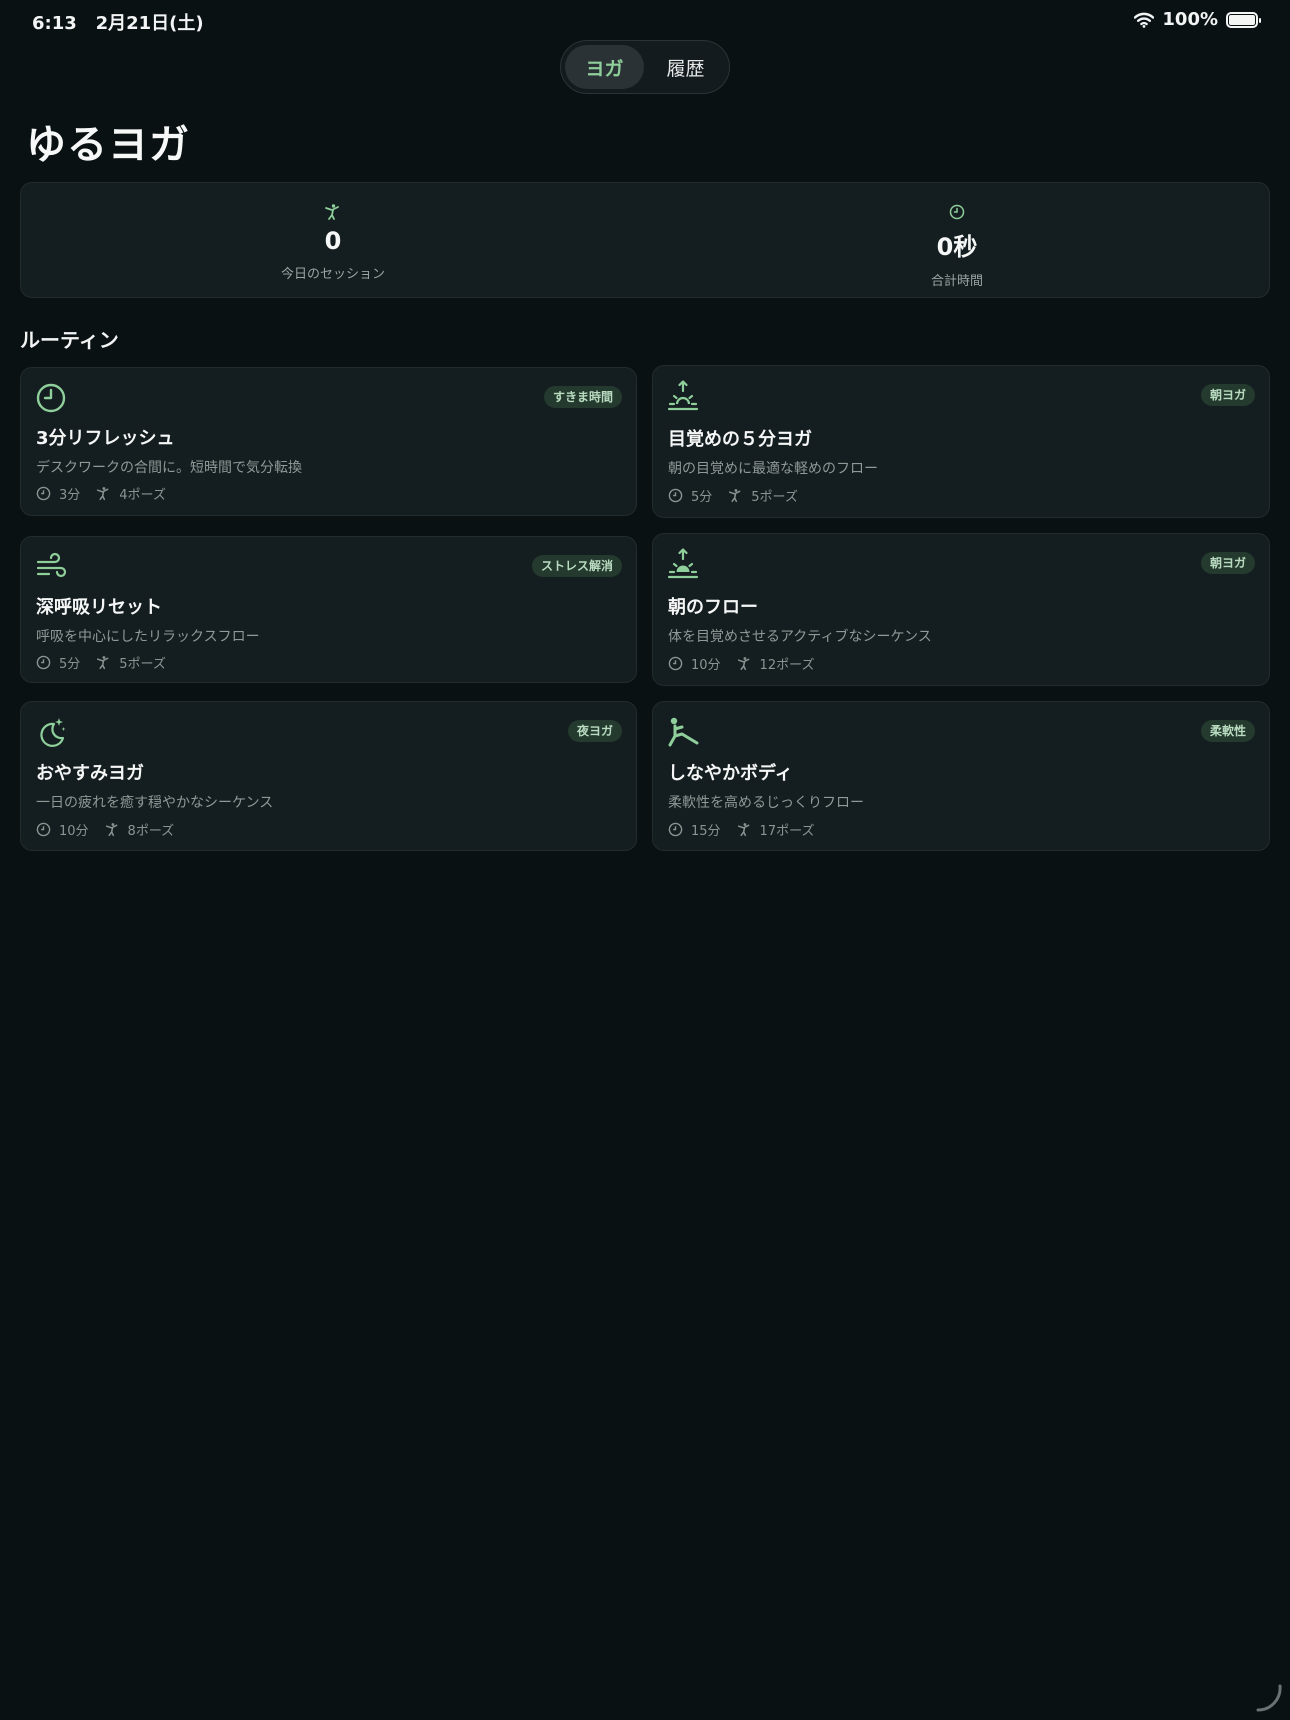 The width and height of the screenshot is (1290, 1720). What do you see at coordinates (148, 637) in the screenshot?
I see `routine-description: 呼吸を中心にしたリラックスフロー` at bounding box center [148, 637].